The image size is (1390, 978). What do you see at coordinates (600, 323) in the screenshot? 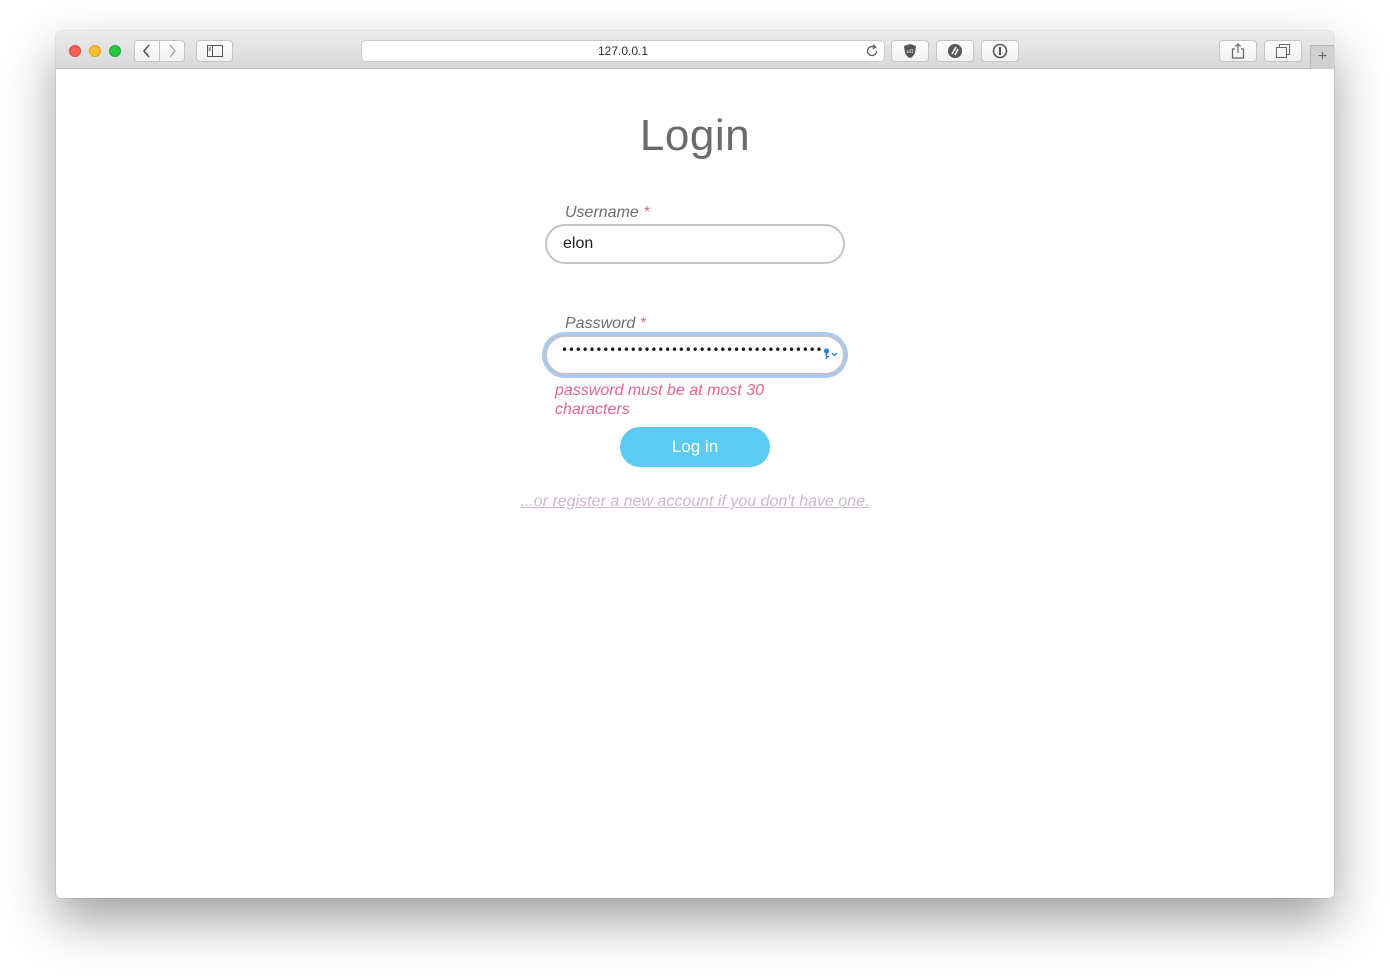
I see `password-label-text: Password` at bounding box center [600, 323].